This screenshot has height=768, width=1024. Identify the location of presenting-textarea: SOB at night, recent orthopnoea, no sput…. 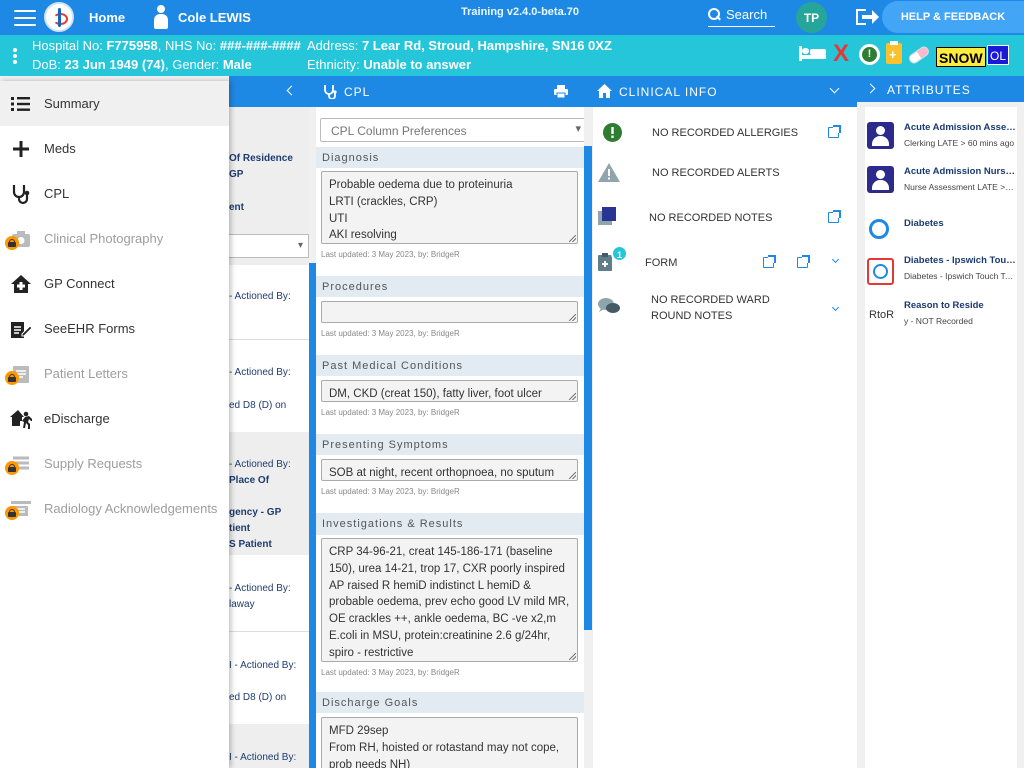
(449, 470).